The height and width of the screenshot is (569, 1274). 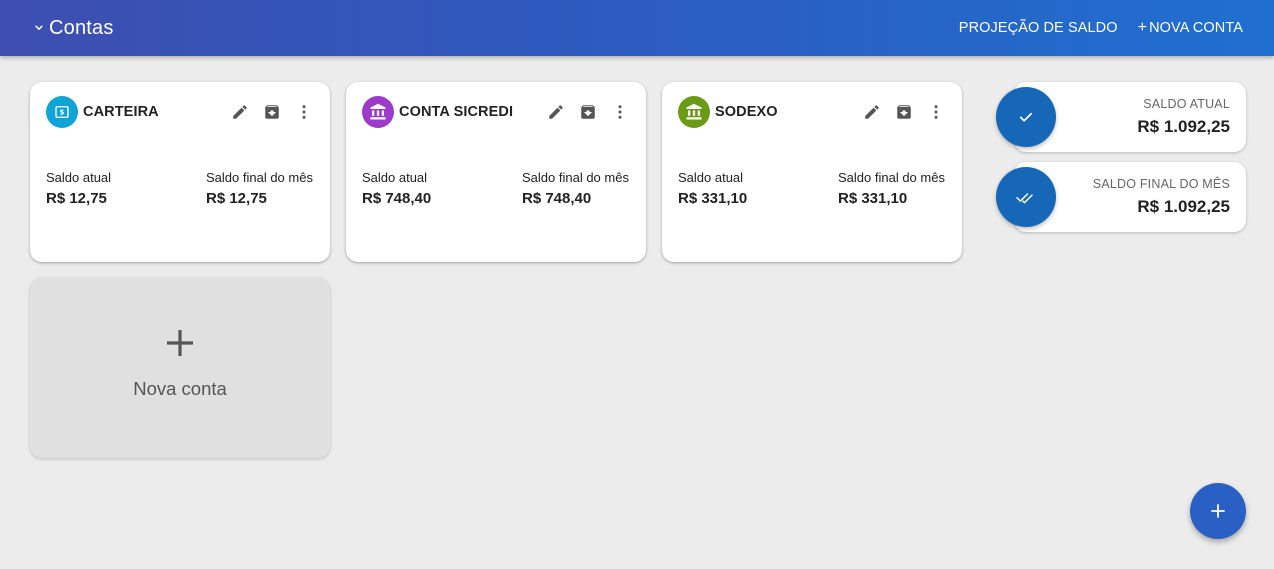 I want to click on check-icon, so click(x=1026, y=117).